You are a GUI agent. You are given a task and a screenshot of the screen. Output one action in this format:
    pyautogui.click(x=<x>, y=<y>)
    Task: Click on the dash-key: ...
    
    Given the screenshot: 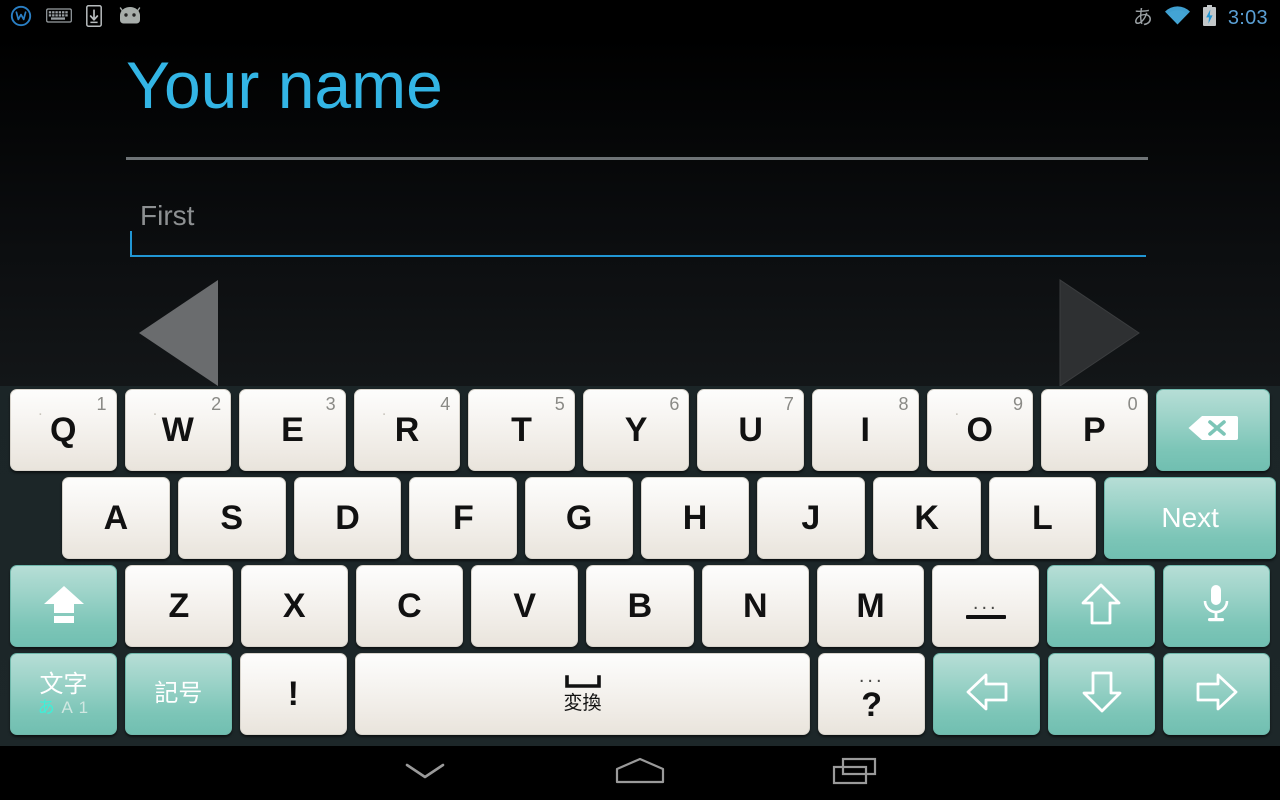 What is the action you would take?
    pyautogui.click(x=986, y=606)
    